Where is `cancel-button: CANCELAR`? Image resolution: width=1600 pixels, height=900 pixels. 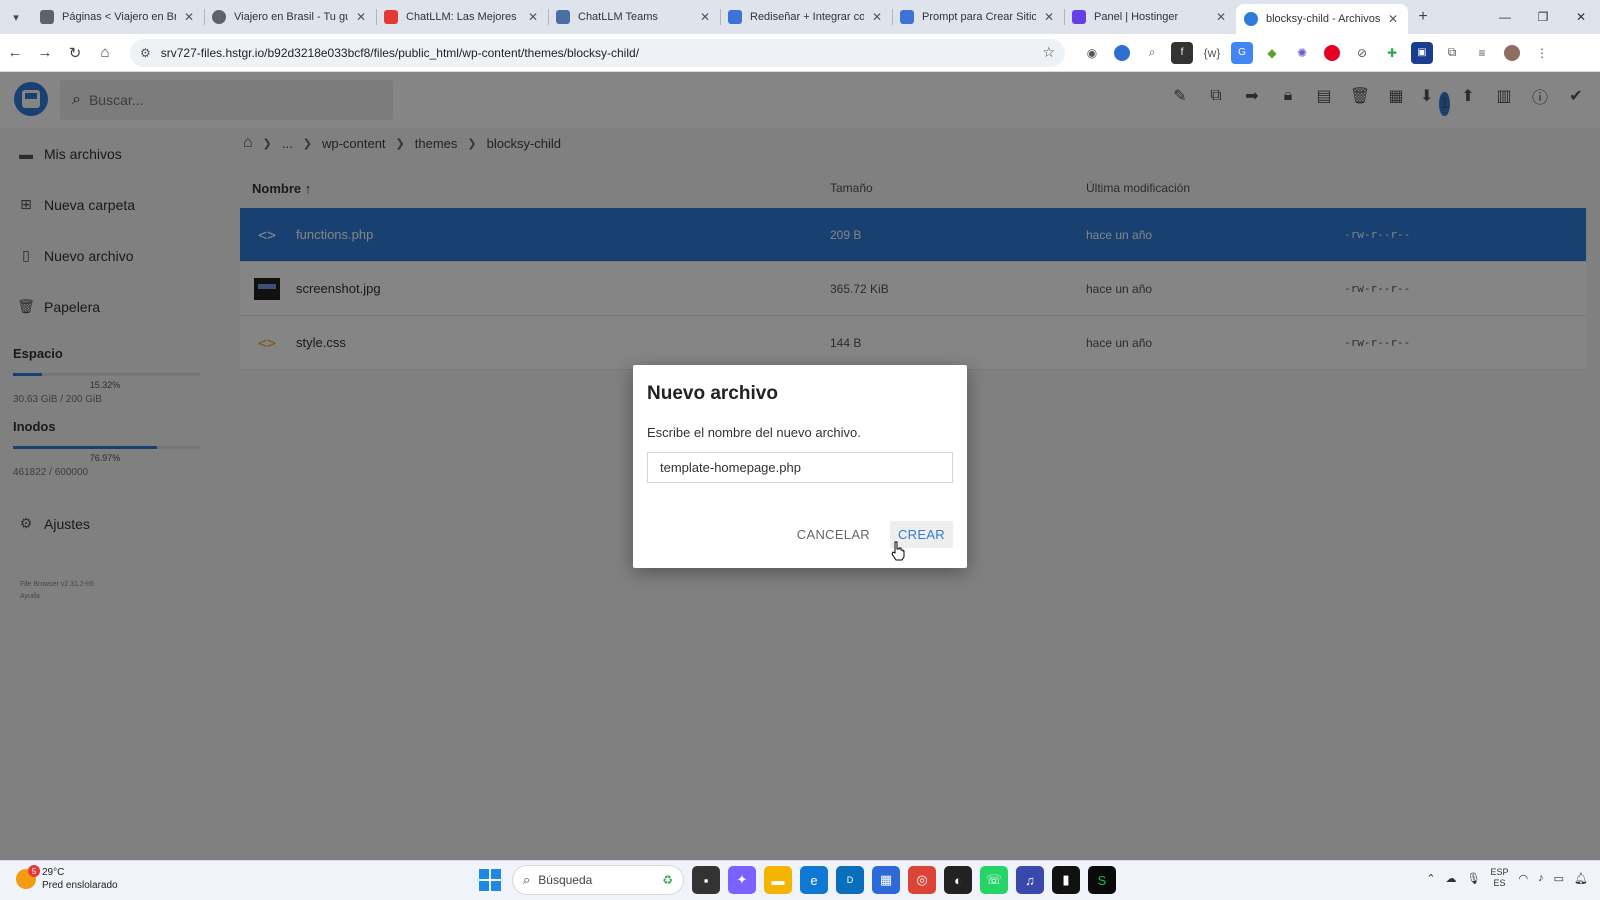
cancel-button: CANCELAR is located at coordinates (833, 534).